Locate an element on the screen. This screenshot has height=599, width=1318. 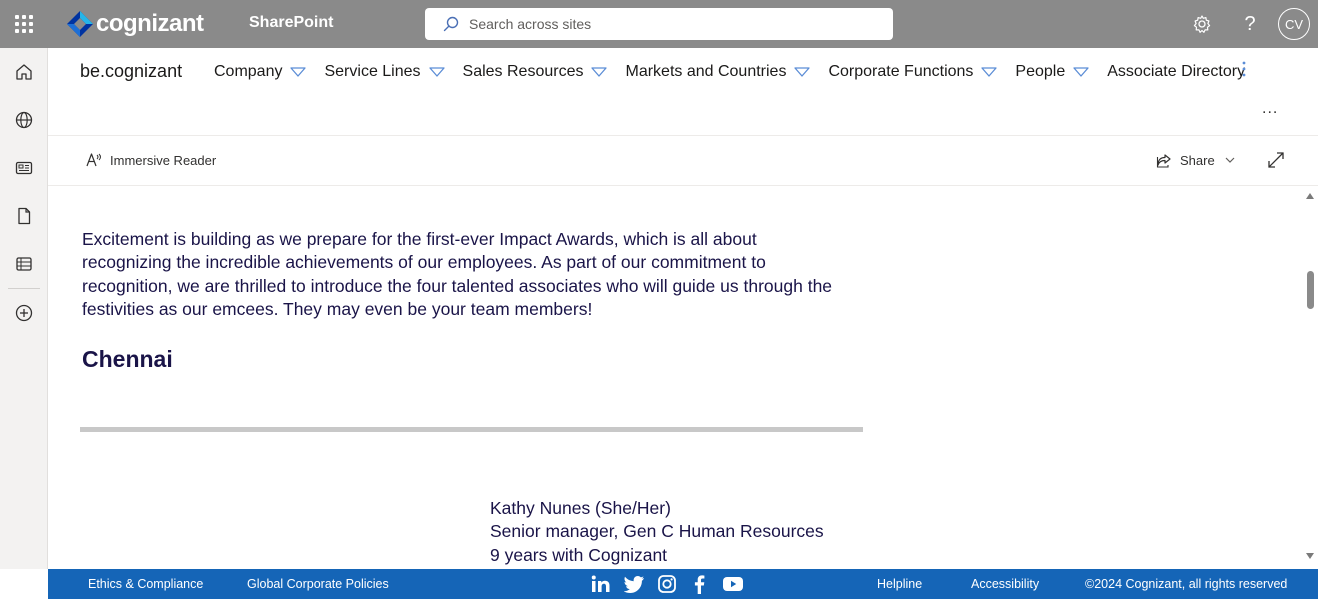
create-button is located at coordinates (24, 313).